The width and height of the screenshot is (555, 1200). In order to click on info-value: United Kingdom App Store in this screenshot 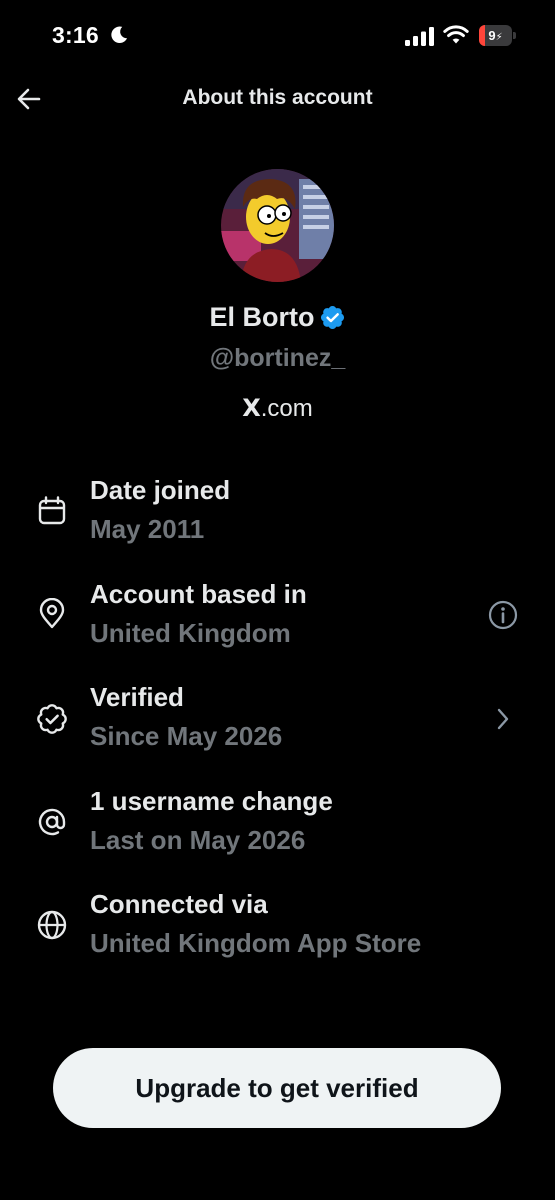, I will do `click(256, 943)`.